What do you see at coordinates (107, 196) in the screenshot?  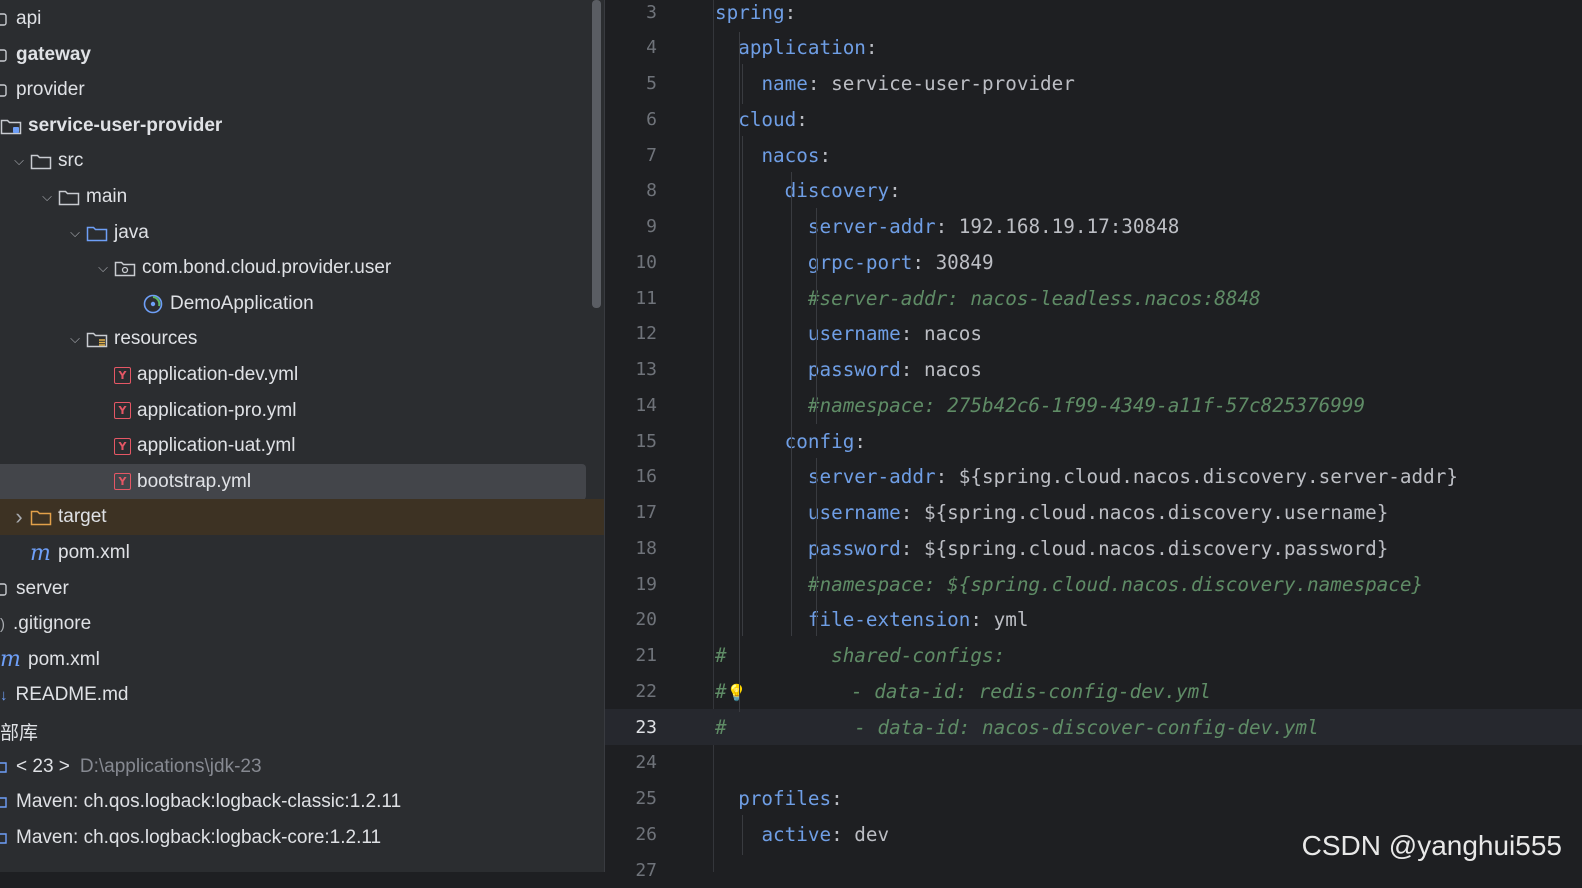 I see `tree-item-label: main` at bounding box center [107, 196].